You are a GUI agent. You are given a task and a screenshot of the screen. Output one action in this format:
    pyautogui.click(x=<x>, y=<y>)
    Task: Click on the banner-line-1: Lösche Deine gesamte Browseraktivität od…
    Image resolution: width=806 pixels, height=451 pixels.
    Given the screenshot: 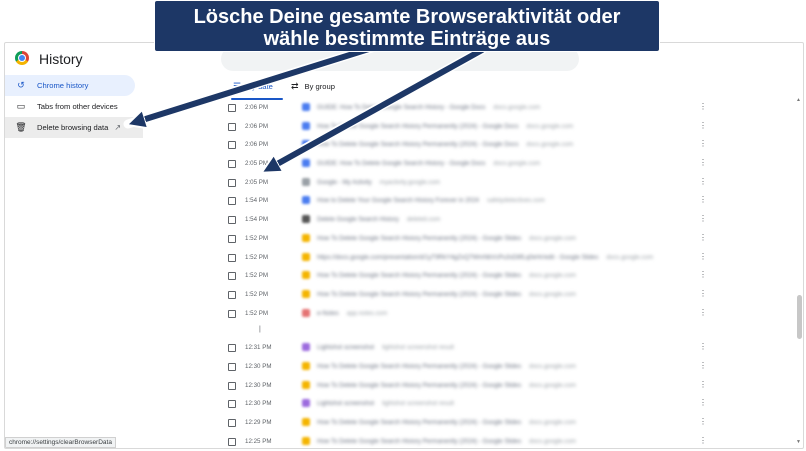 What is the action you would take?
    pyautogui.click(x=407, y=17)
    